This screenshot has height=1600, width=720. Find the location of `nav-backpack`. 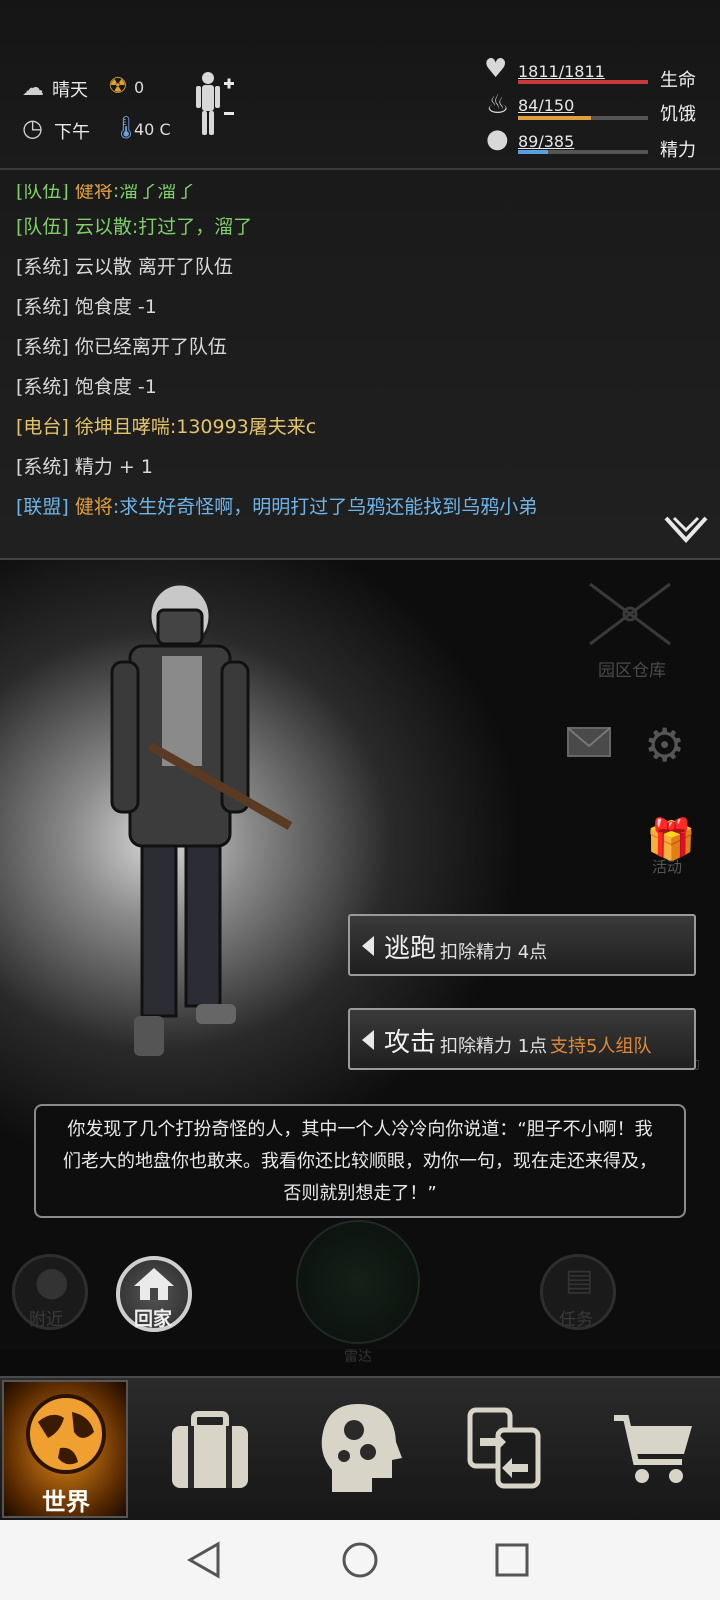

nav-backpack is located at coordinates (210, 1450).